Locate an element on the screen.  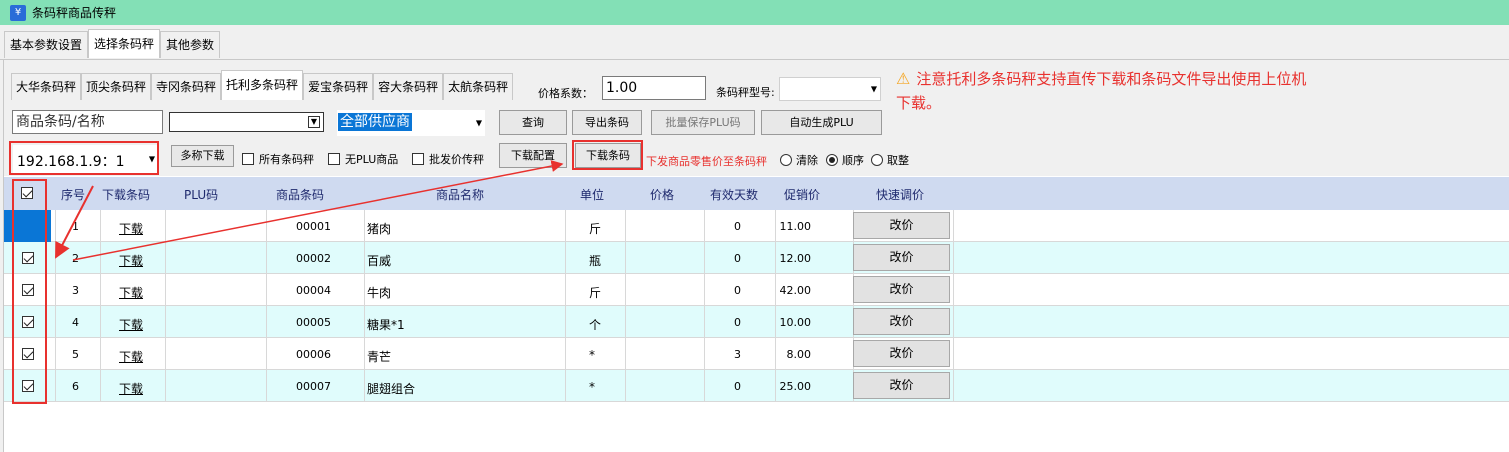
query-button: 查询 is located at coordinates (533, 122).